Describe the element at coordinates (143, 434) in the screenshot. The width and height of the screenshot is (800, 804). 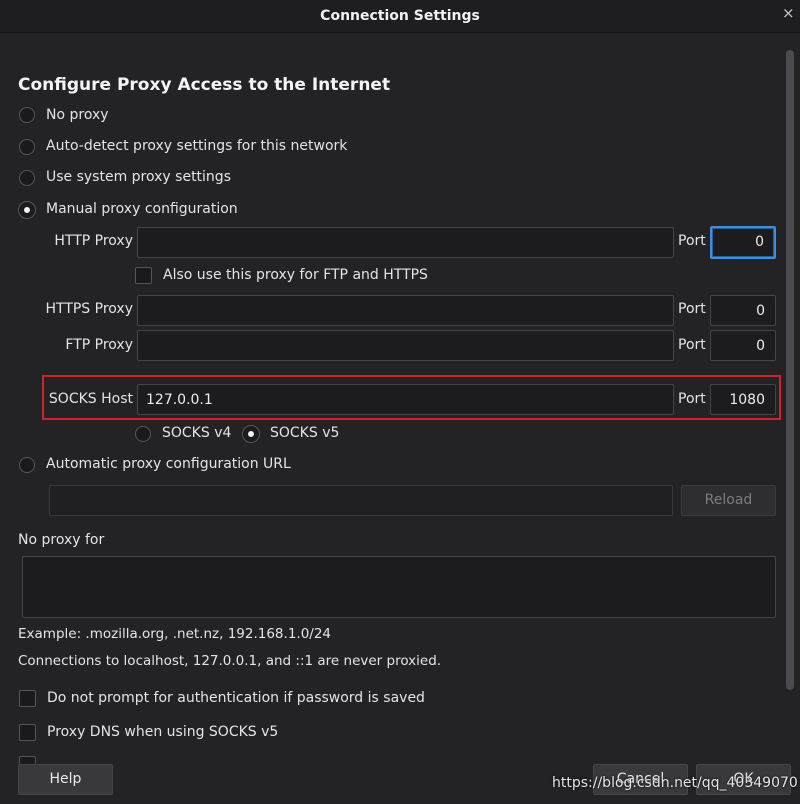
I see `radio-socks-v4` at that location.